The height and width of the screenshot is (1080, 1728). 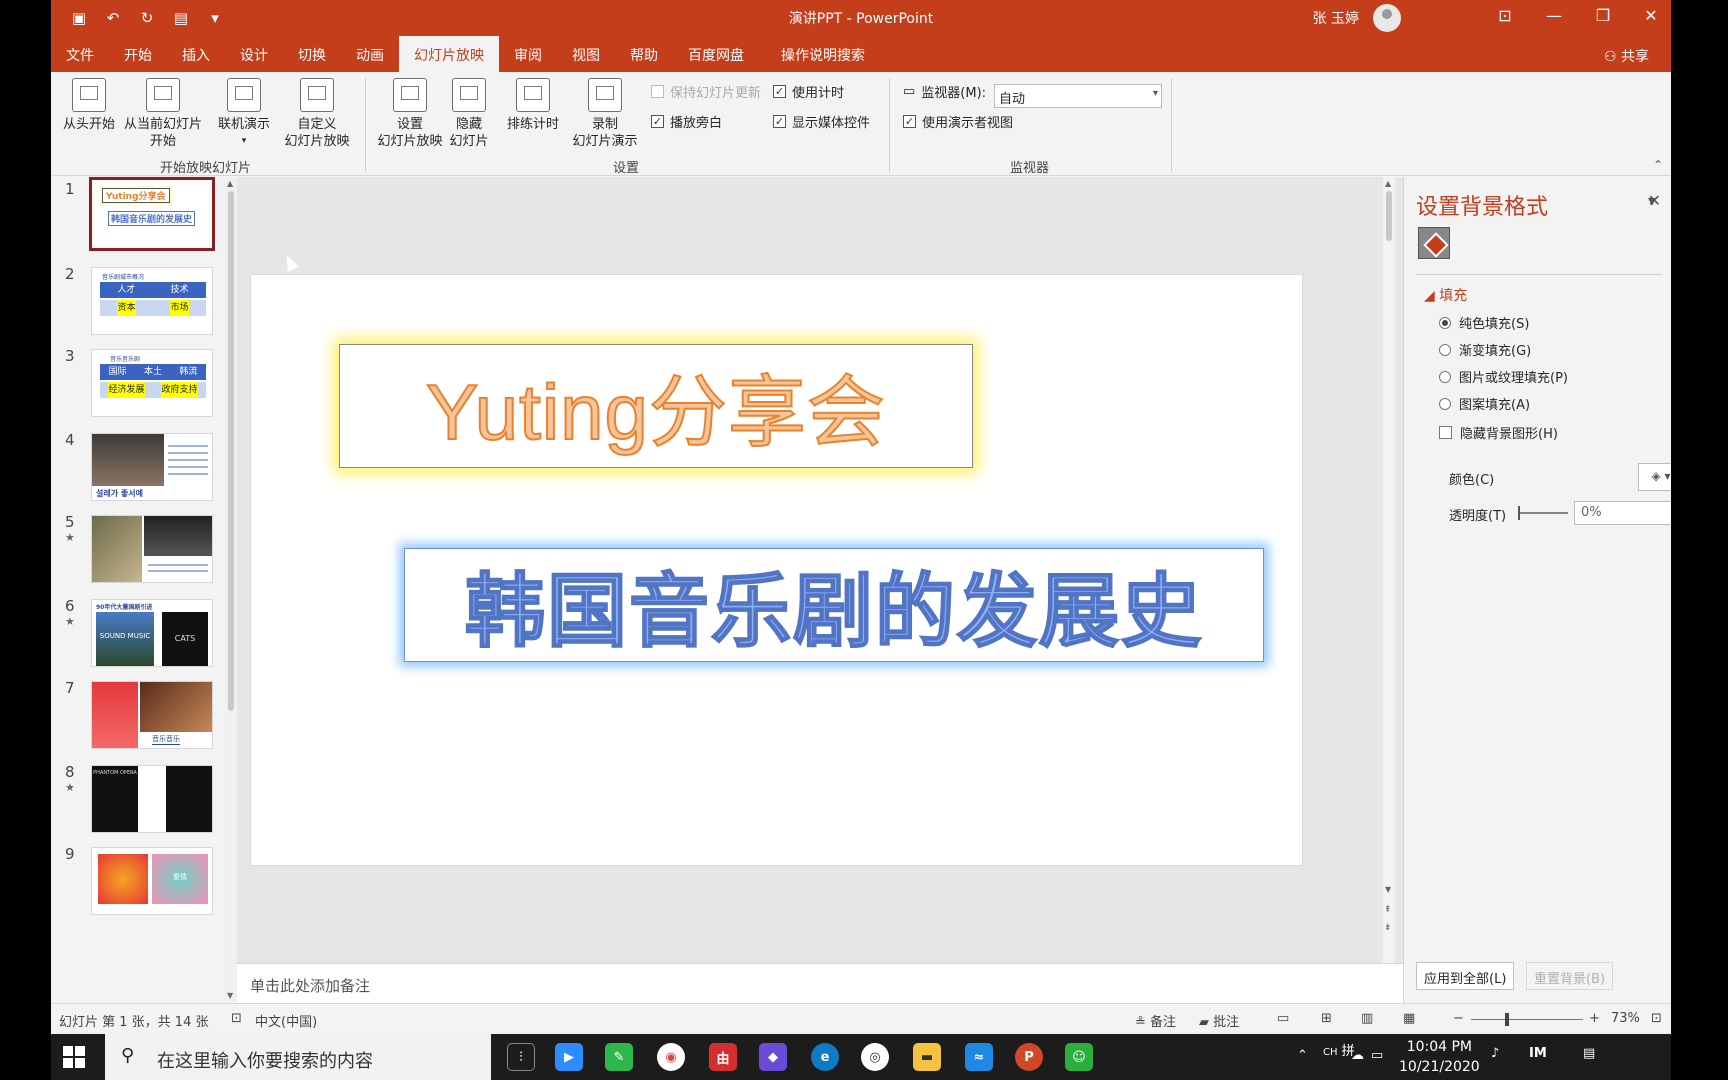 I want to click on slide-thumbnail: PHANTOM OPERA, so click(x=152, y=799).